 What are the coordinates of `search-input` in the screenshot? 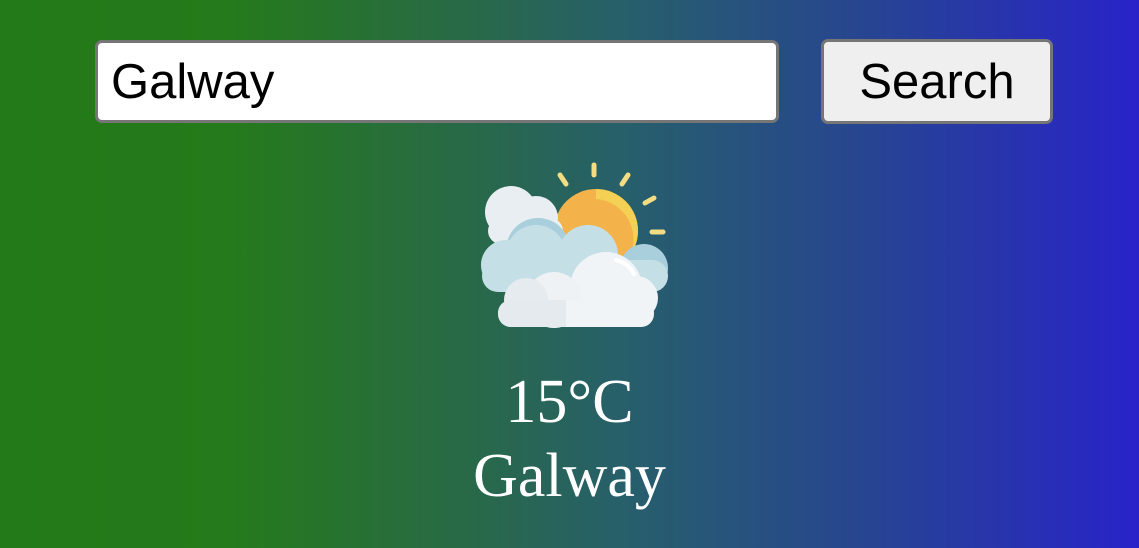 It's located at (437, 81).